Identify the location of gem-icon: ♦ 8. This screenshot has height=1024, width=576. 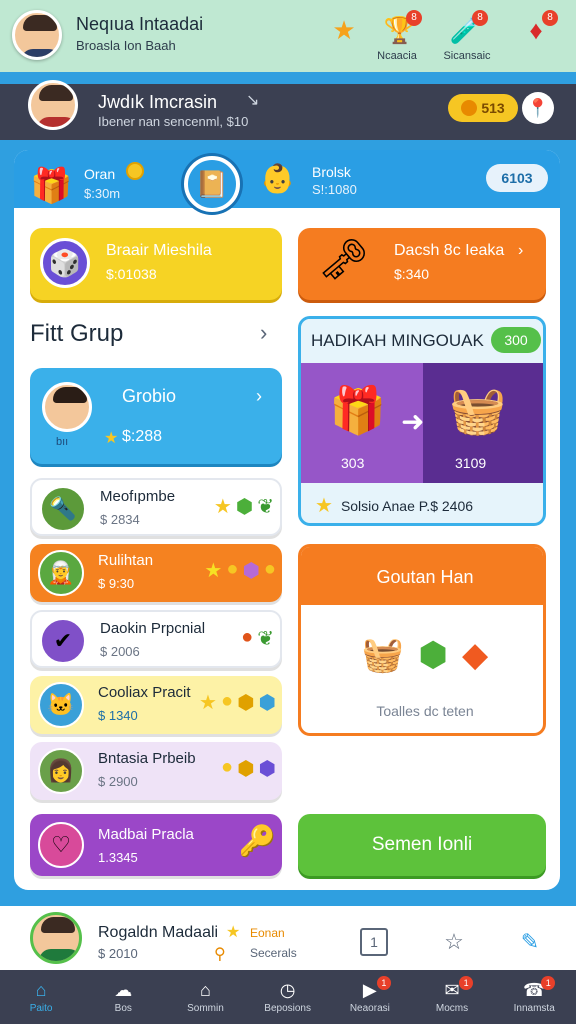
(538, 29).